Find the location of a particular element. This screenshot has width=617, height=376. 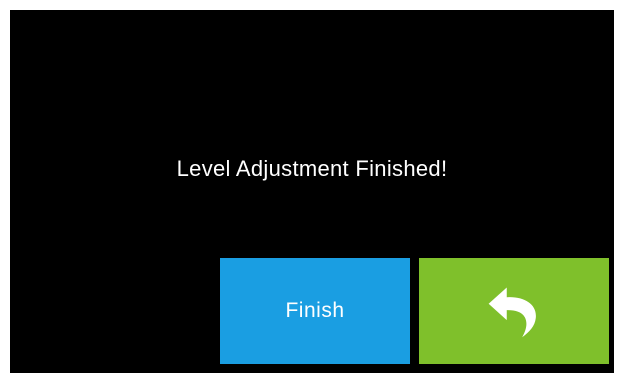

finish-button: Finish is located at coordinates (315, 311).